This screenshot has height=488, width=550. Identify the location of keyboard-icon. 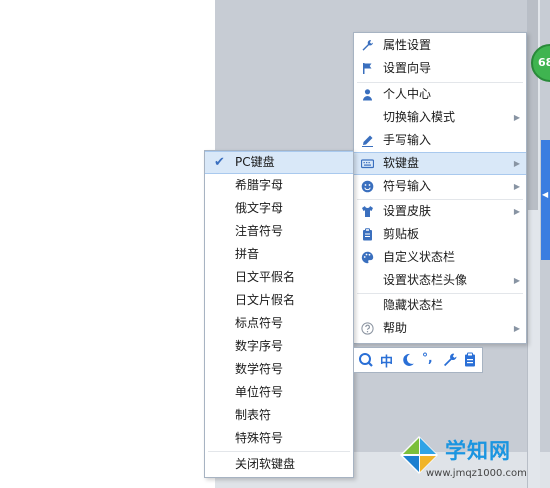
(367, 164).